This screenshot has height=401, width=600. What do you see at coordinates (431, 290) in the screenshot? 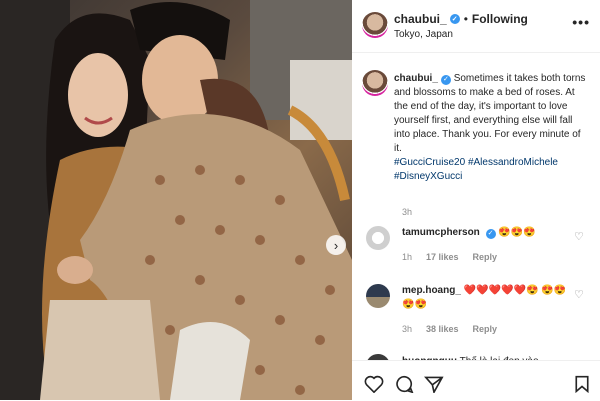
I see `comment-username: mep.hoang_` at bounding box center [431, 290].